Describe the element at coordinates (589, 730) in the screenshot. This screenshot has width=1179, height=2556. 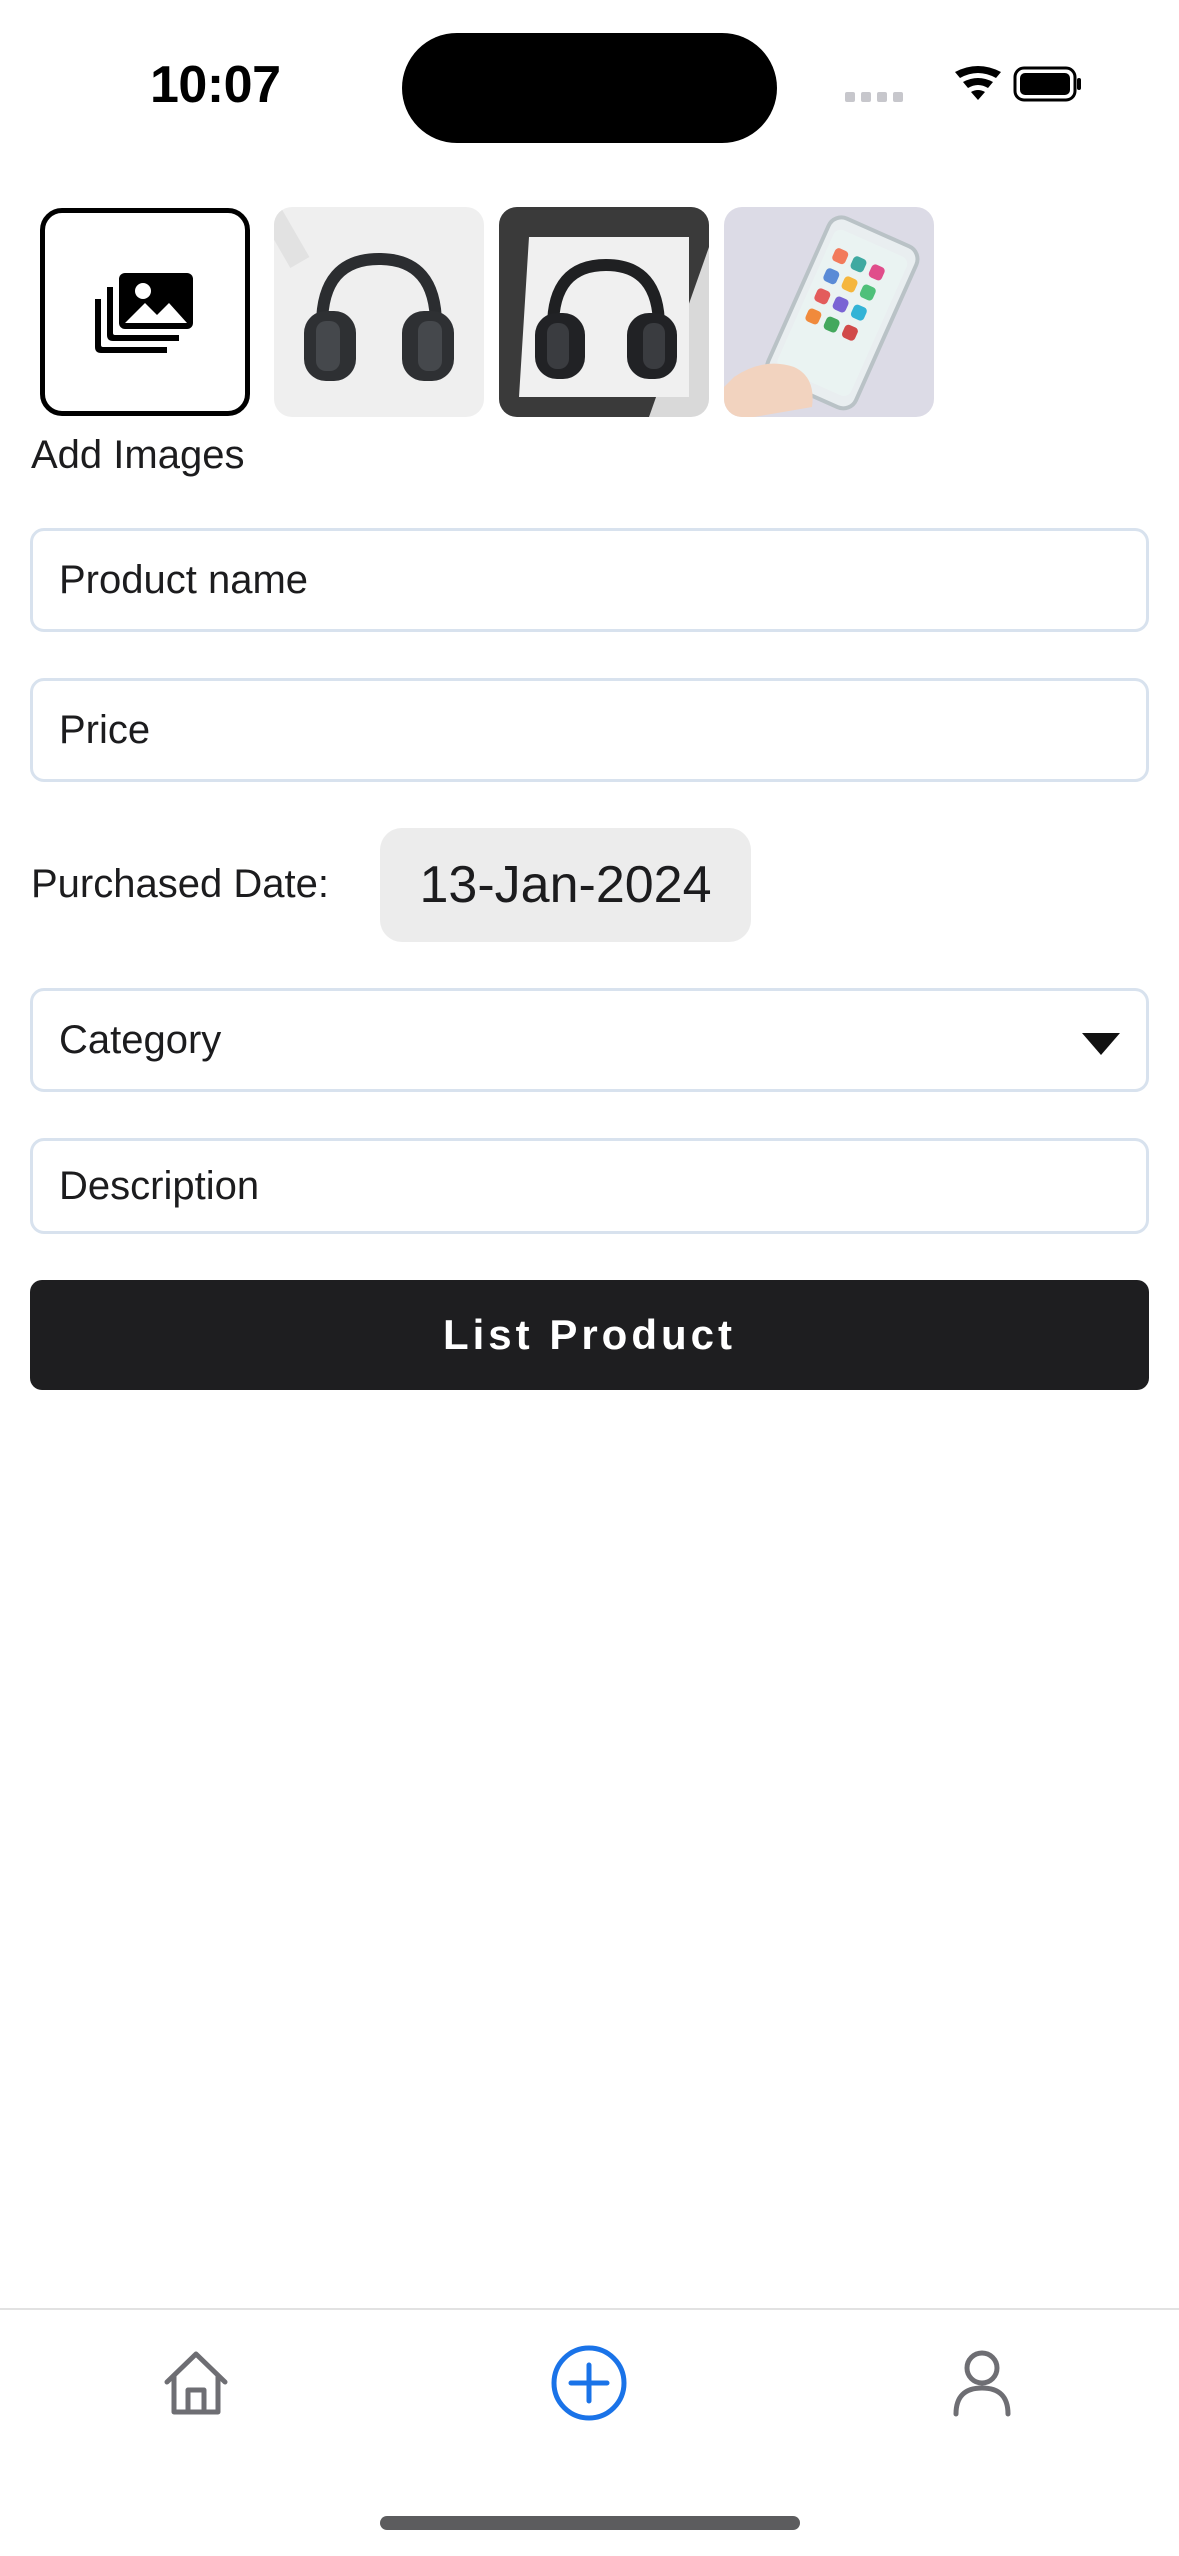
I see `price-input: Price` at that location.